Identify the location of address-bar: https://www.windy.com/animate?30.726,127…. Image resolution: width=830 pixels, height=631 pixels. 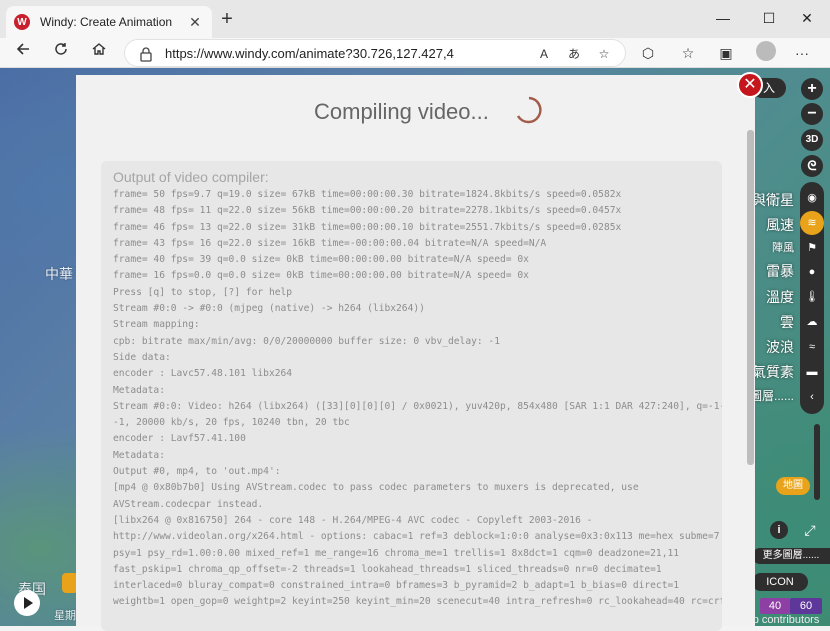
(375, 53).